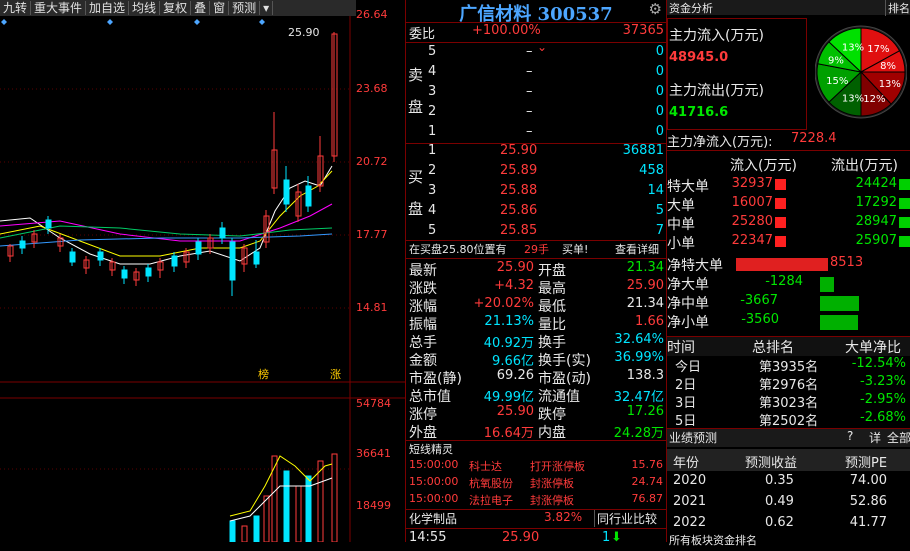  What do you see at coordinates (737, 74) in the screenshot?
I see `main-flow-box: 主力流入(万元) 48945.0 主力流出(万元) 41716.6` at bounding box center [737, 74].